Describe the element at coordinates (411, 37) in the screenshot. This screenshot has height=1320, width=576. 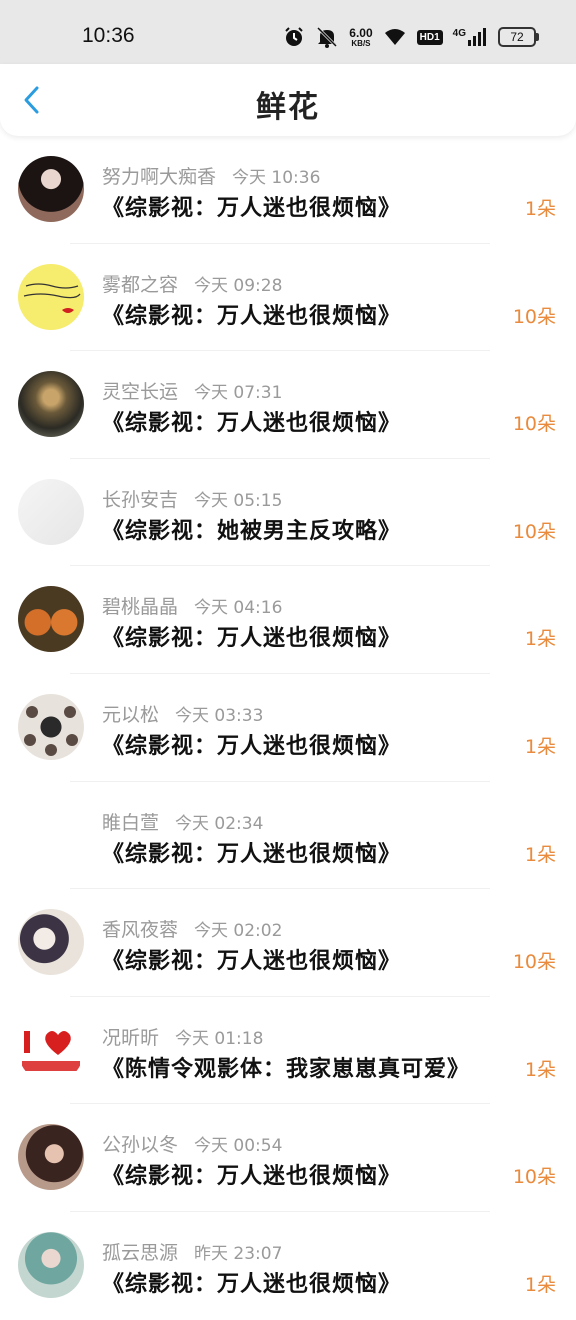
I see `status-icons: 6.00 KB/S HD1 4G 72` at that location.